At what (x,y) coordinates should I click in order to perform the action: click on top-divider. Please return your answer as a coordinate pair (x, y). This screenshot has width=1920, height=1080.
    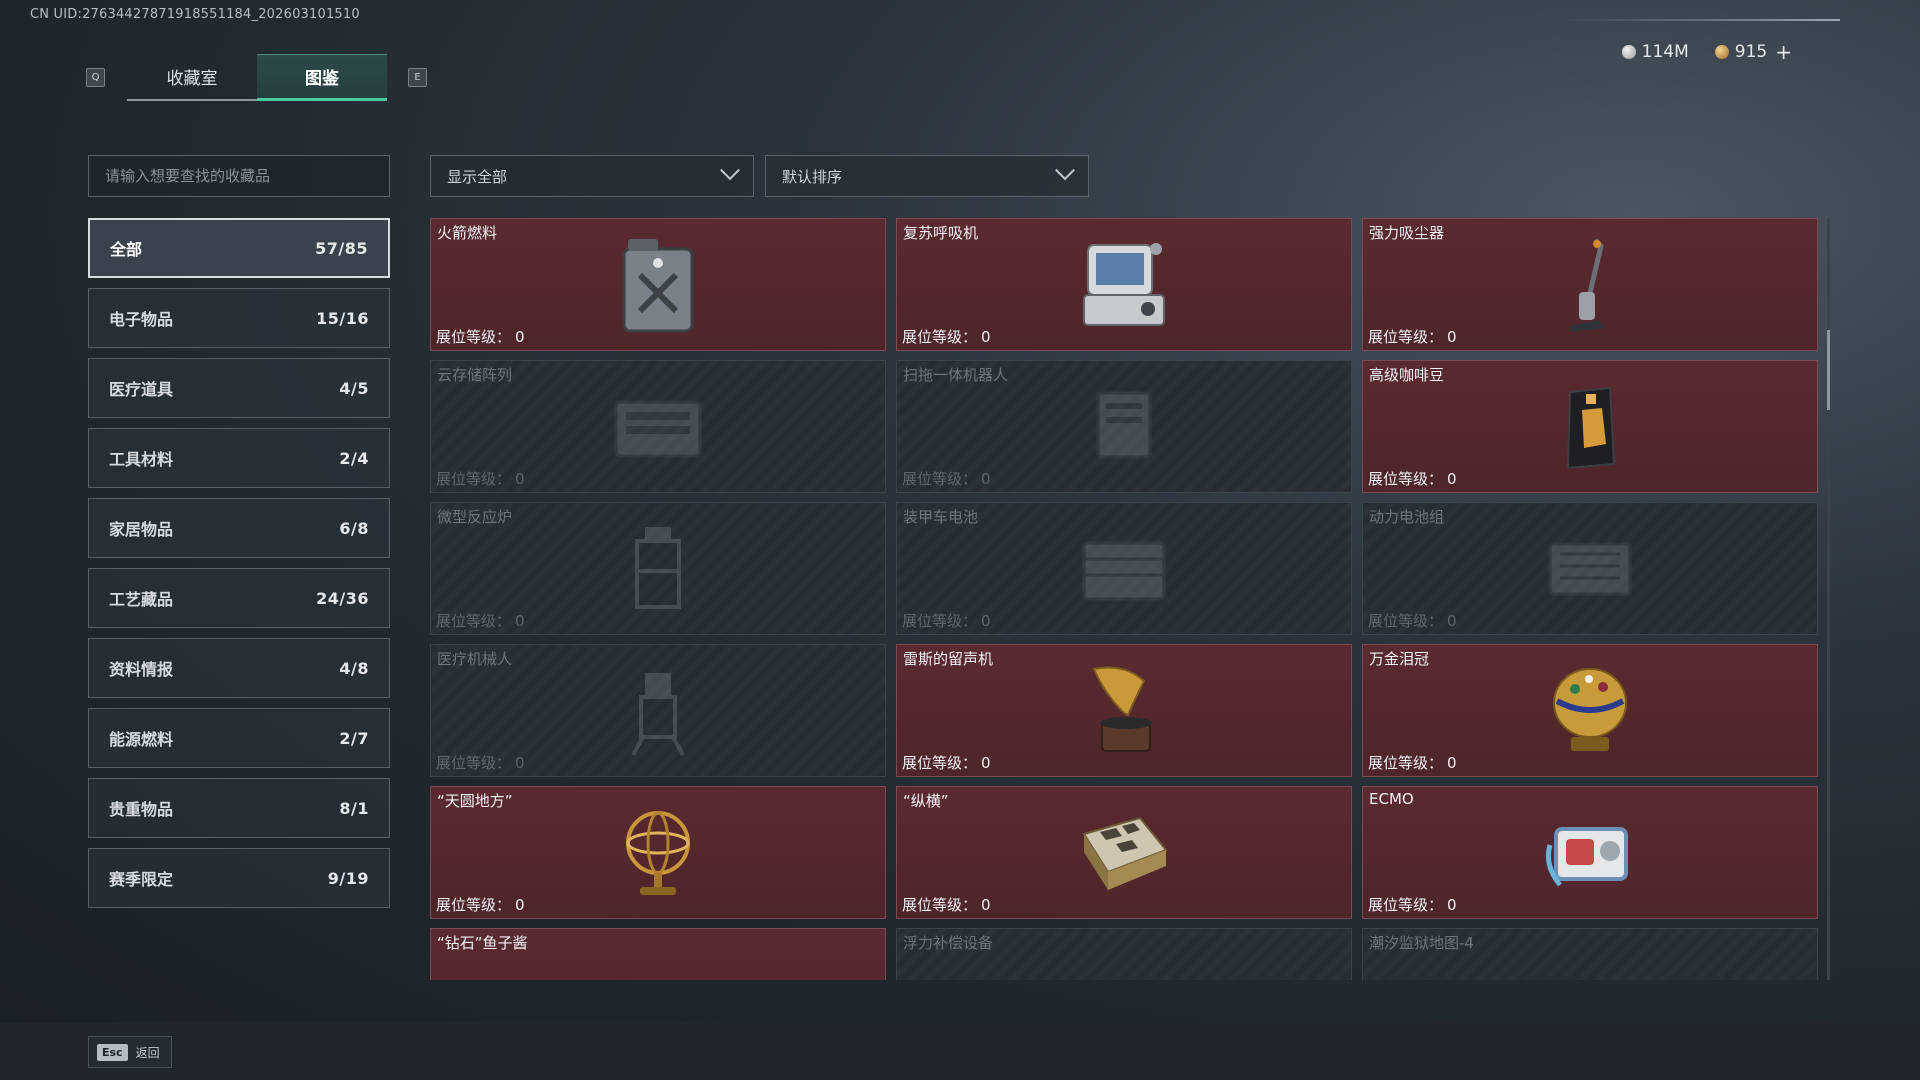
    Looking at the image, I should click on (1700, 20).